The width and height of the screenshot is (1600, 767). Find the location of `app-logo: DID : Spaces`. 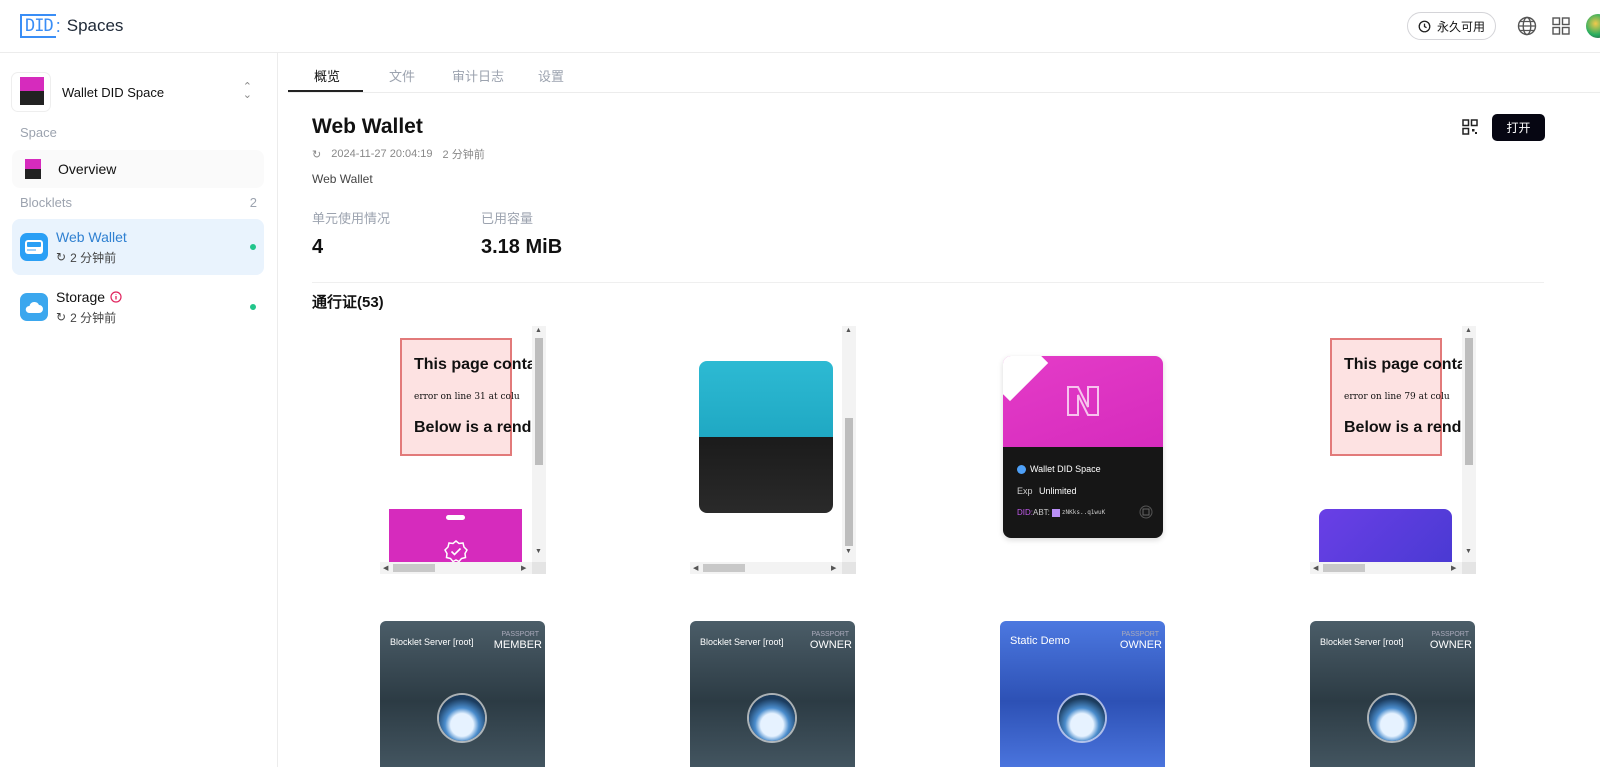

app-logo: DID : Spaces is located at coordinates (71, 26).